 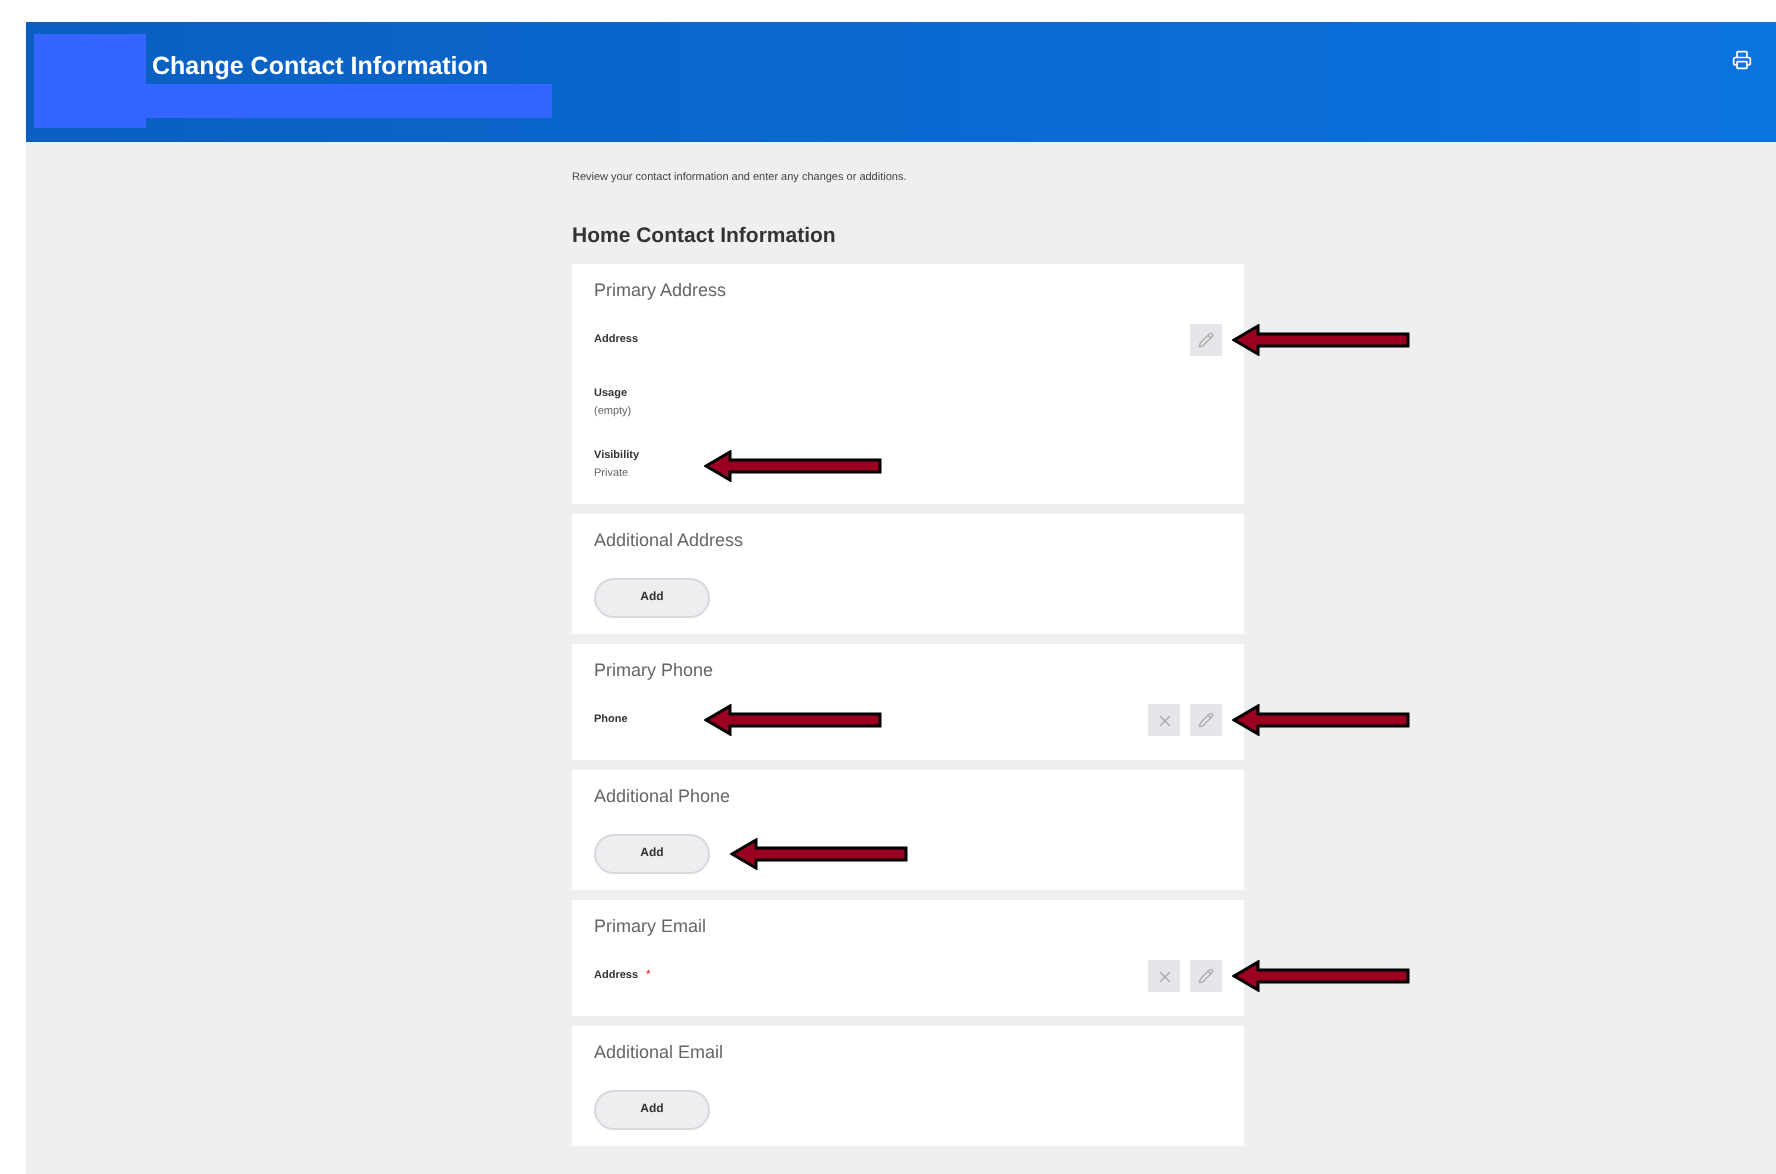 What do you see at coordinates (663, 796) in the screenshot?
I see `card-title: Additional Phone` at bounding box center [663, 796].